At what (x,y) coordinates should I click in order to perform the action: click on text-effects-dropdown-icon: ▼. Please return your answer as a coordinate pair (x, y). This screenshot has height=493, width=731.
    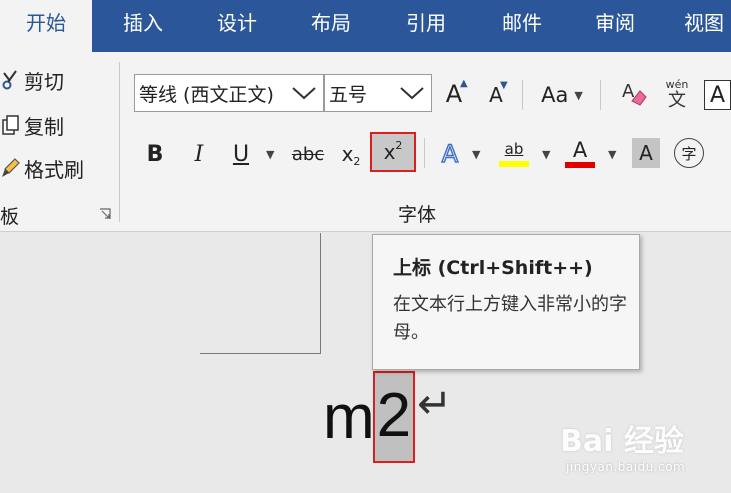
    Looking at the image, I should click on (476, 154).